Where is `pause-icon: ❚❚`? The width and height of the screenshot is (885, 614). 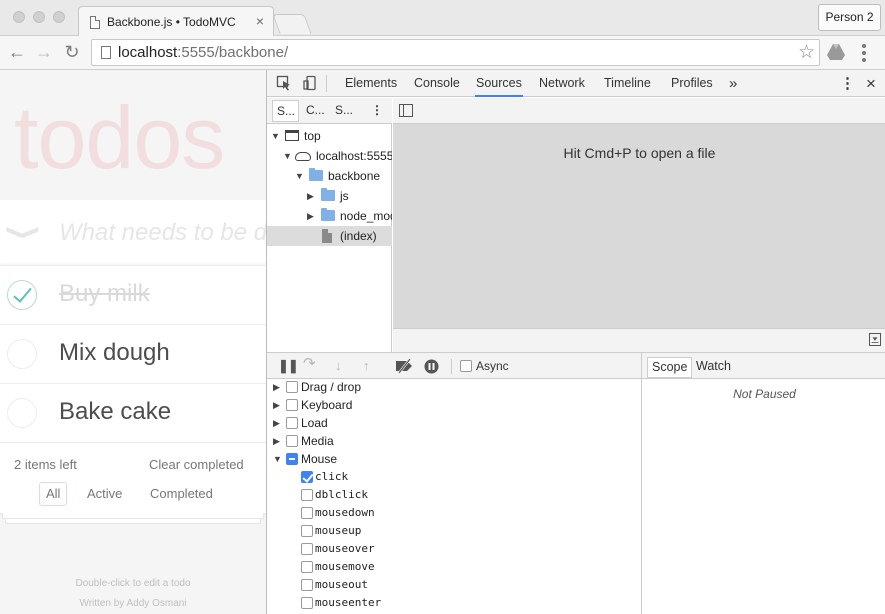 pause-icon: ❚❚ is located at coordinates (288, 366).